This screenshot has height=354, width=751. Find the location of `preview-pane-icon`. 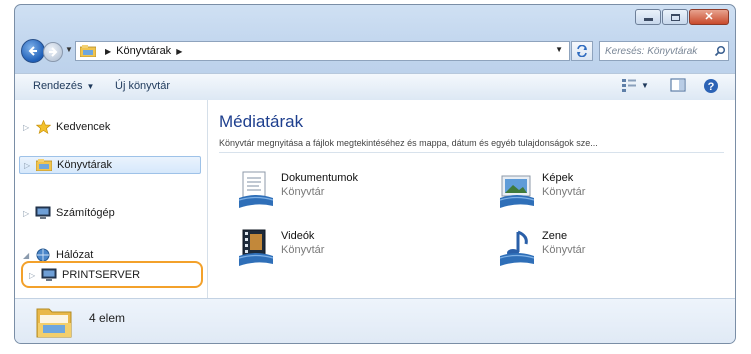

preview-pane-icon is located at coordinates (678, 85).